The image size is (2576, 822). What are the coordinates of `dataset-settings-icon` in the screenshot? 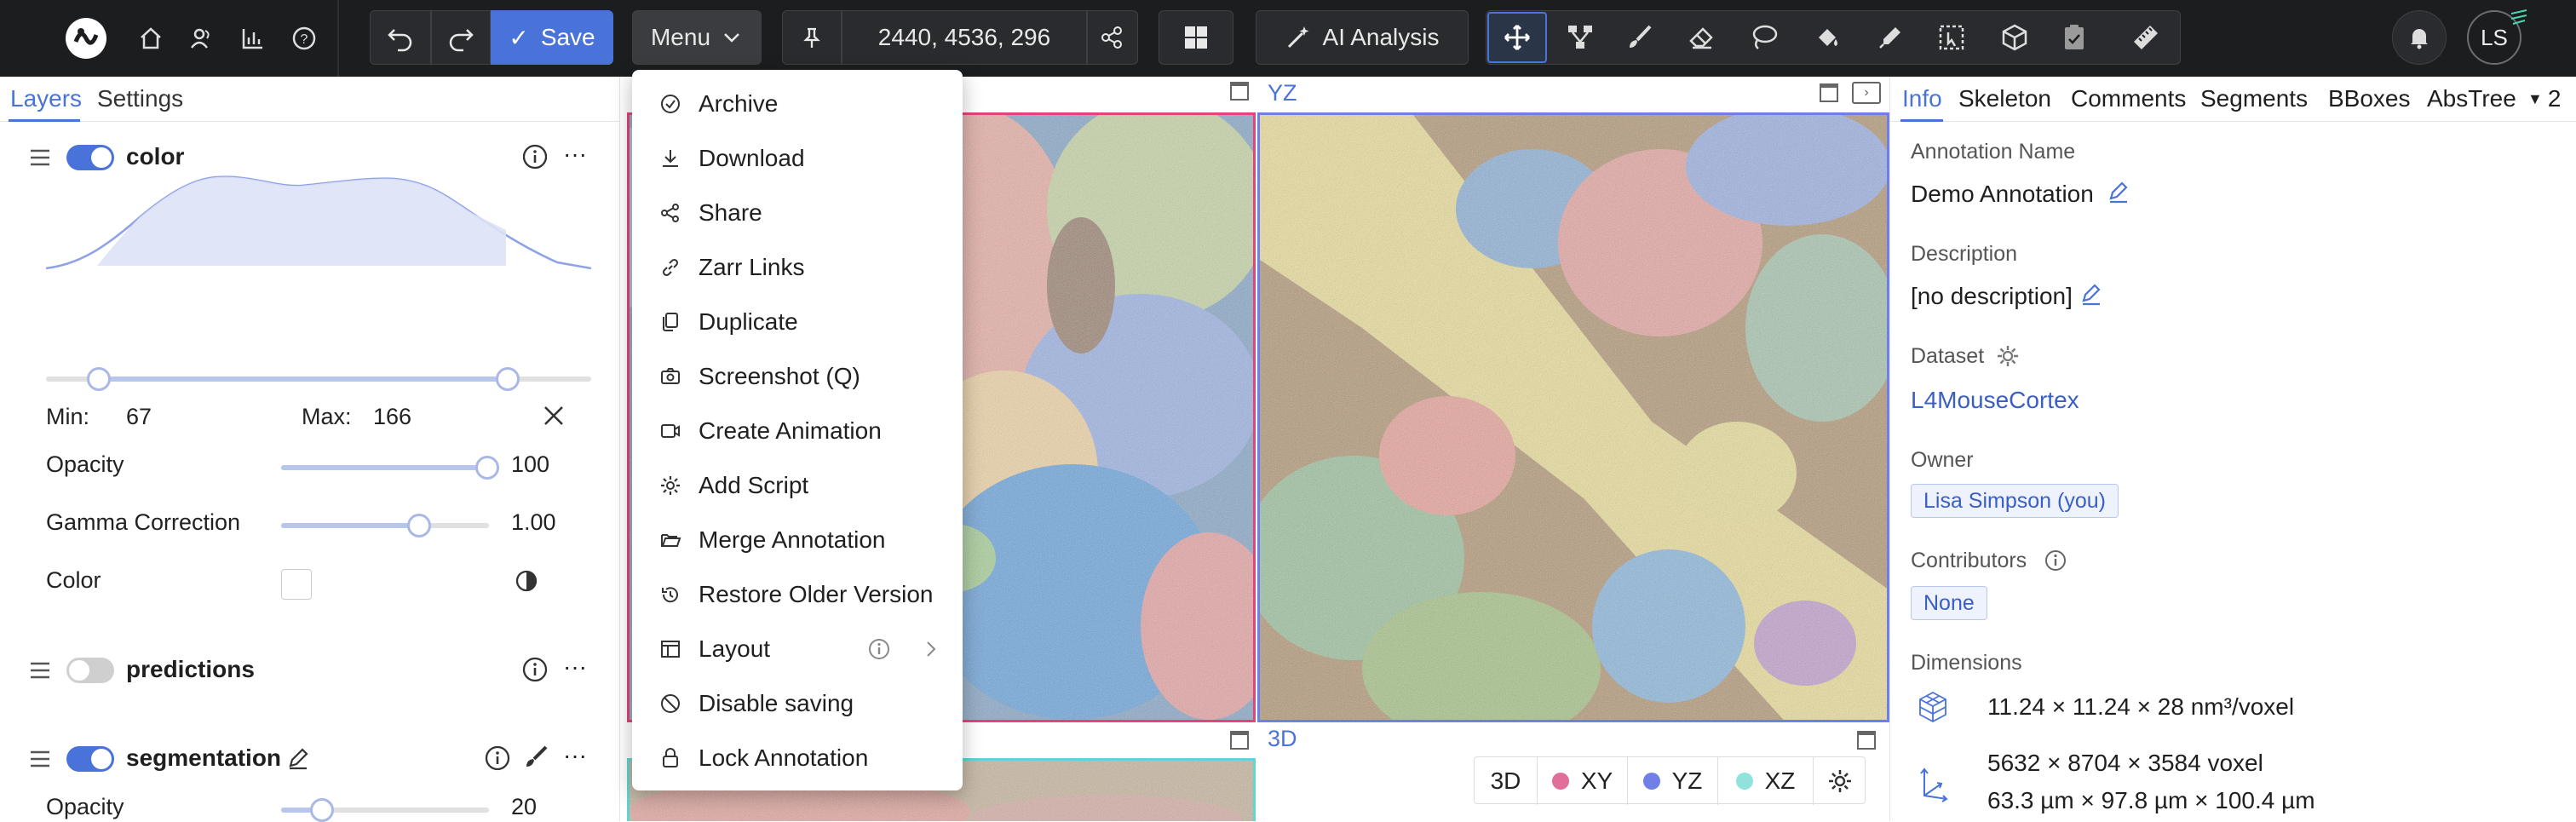 It's located at (2008, 356).